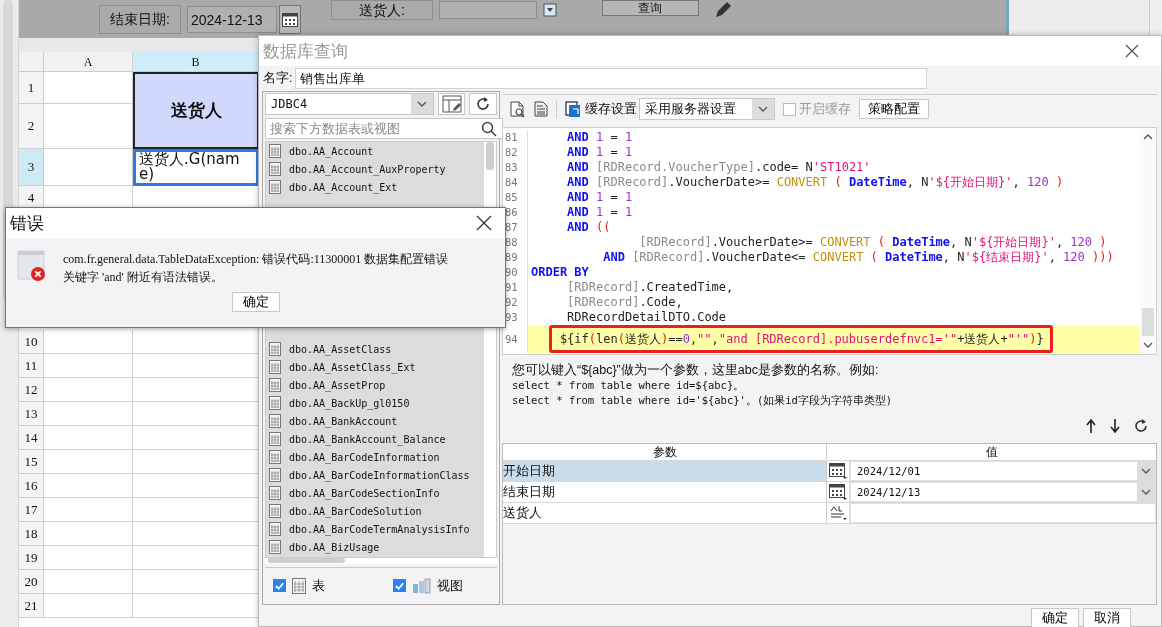  Describe the element at coordinates (32, 266) in the screenshot. I see `error-icon` at that location.